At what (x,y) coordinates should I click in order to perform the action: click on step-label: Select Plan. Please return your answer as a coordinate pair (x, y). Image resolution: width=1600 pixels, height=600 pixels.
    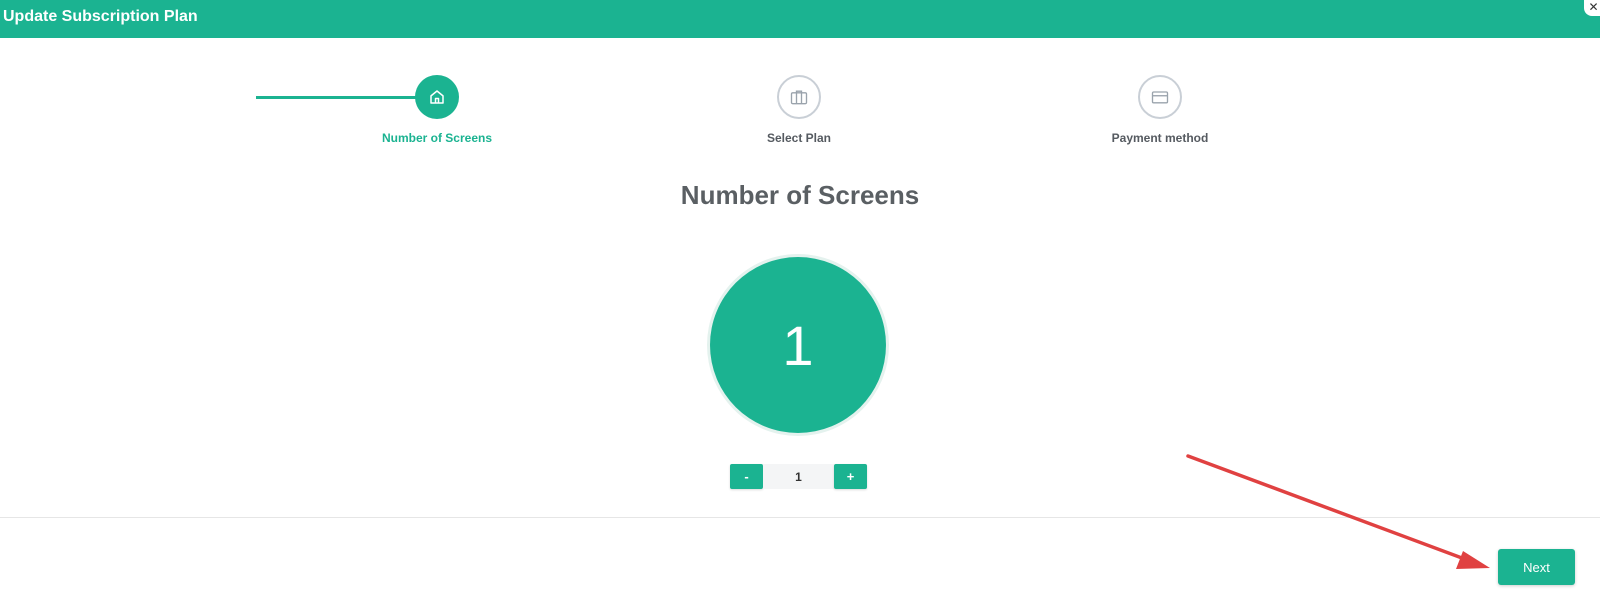
    Looking at the image, I should click on (799, 138).